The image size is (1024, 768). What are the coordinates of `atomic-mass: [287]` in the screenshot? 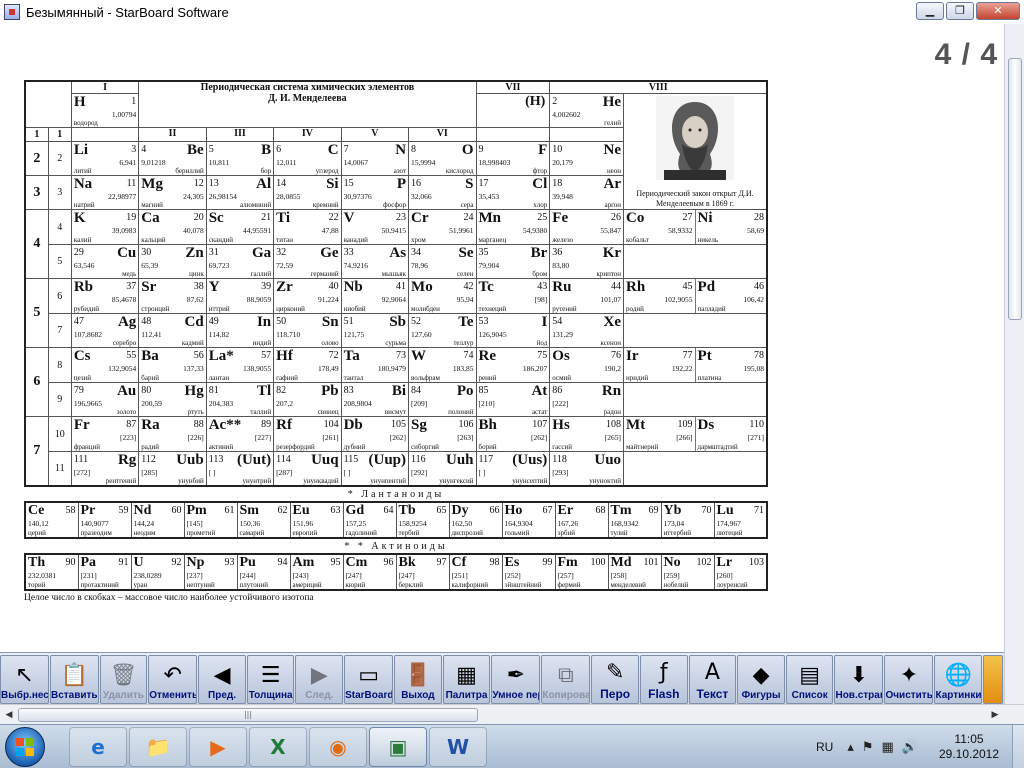 It's located at (284, 472).